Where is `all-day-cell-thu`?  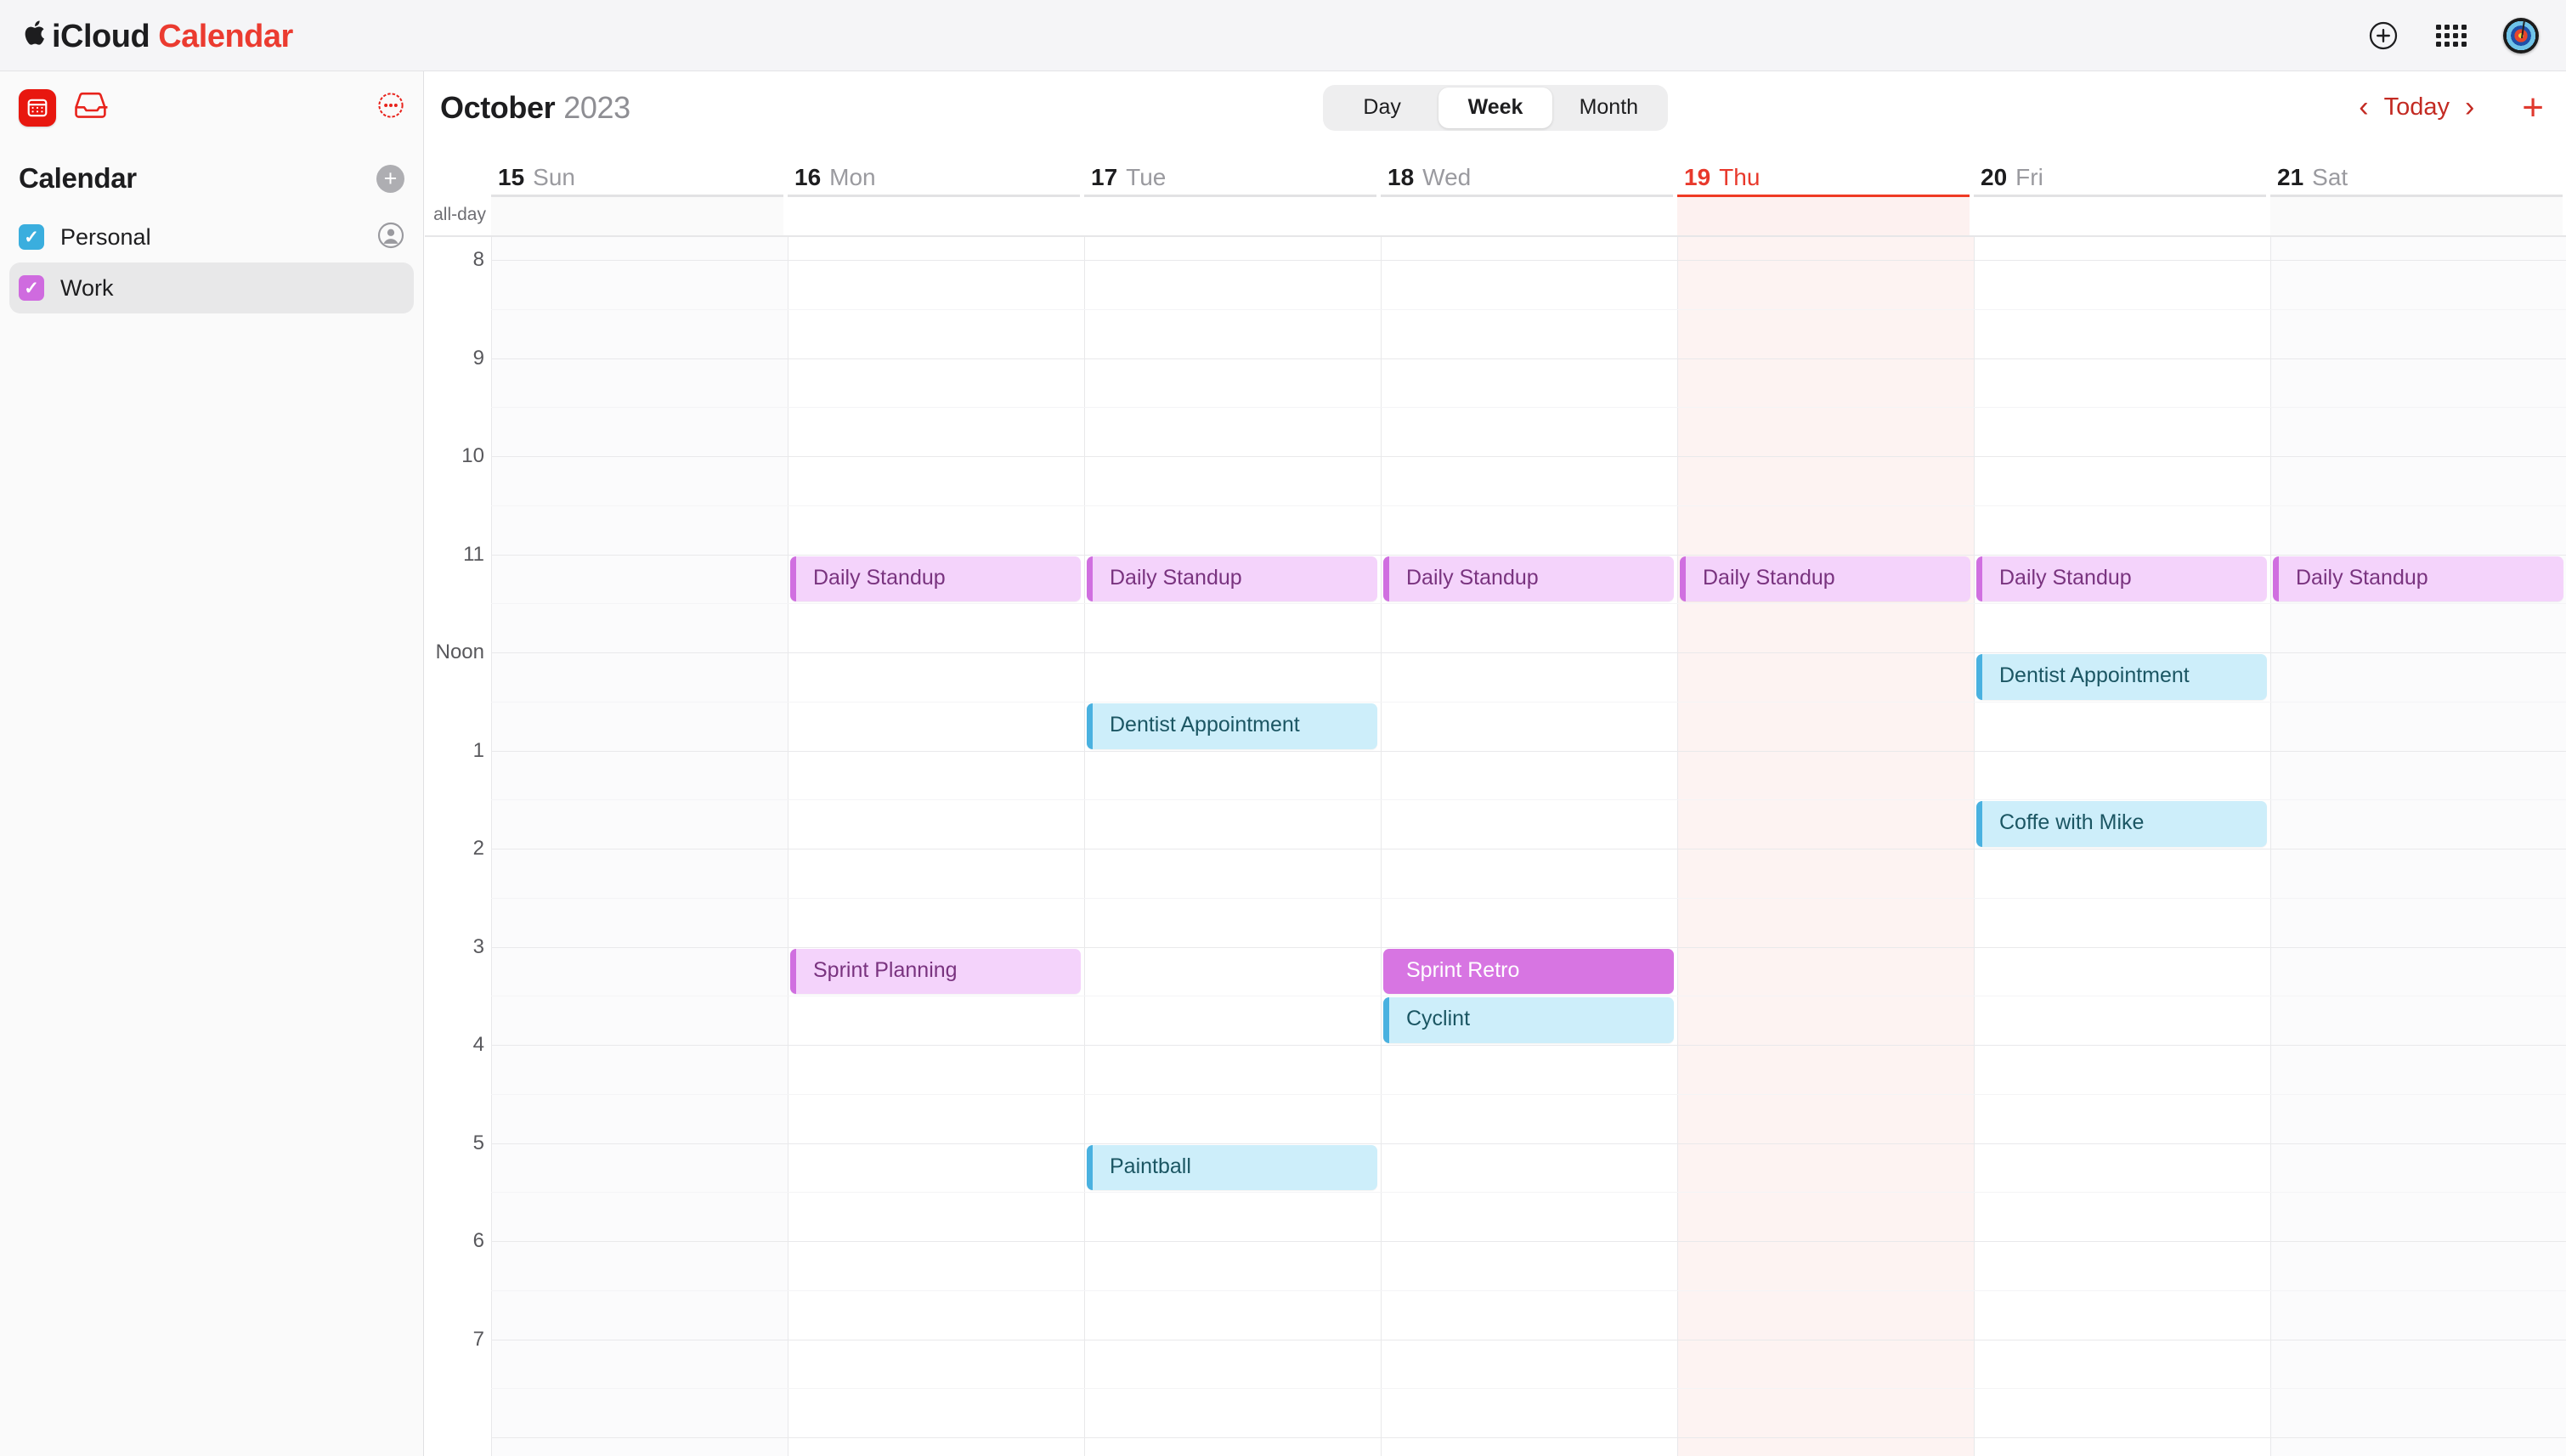
all-day-cell-thu is located at coordinates (1823, 215).